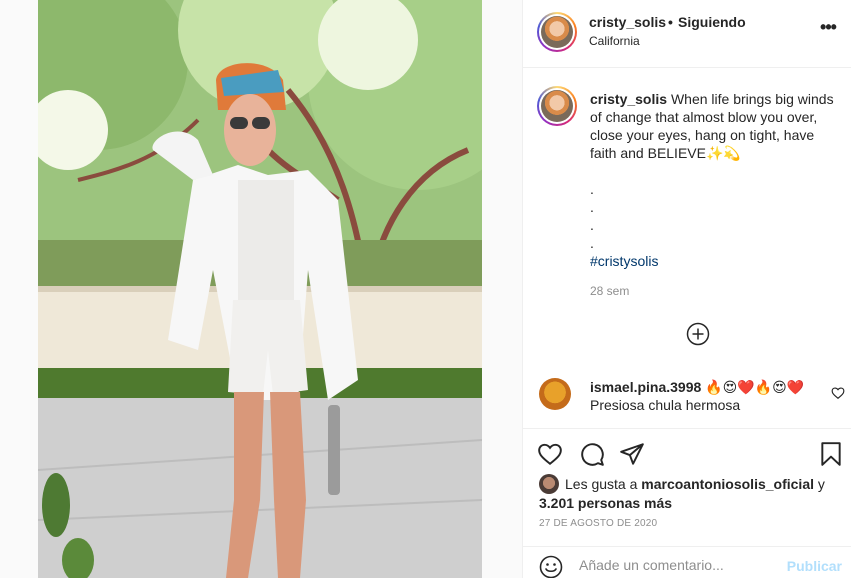 The image size is (851, 578). What do you see at coordinates (828, 30) in the screenshot?
I see `more-horizontal-icon: •••` at bounding box center [828, 30].